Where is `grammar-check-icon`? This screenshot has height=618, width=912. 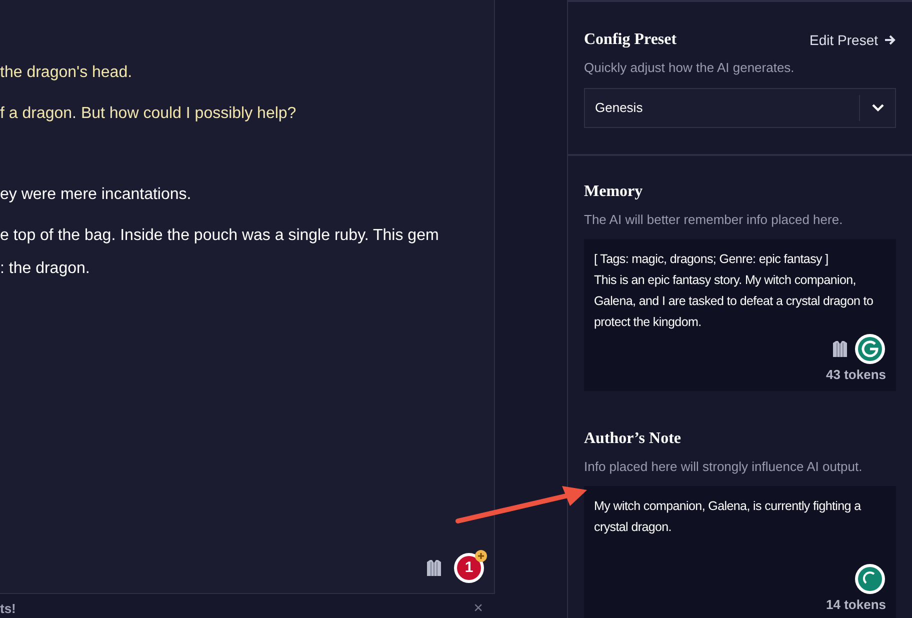 grammar-check-icon is located at coordinates (870, 349).